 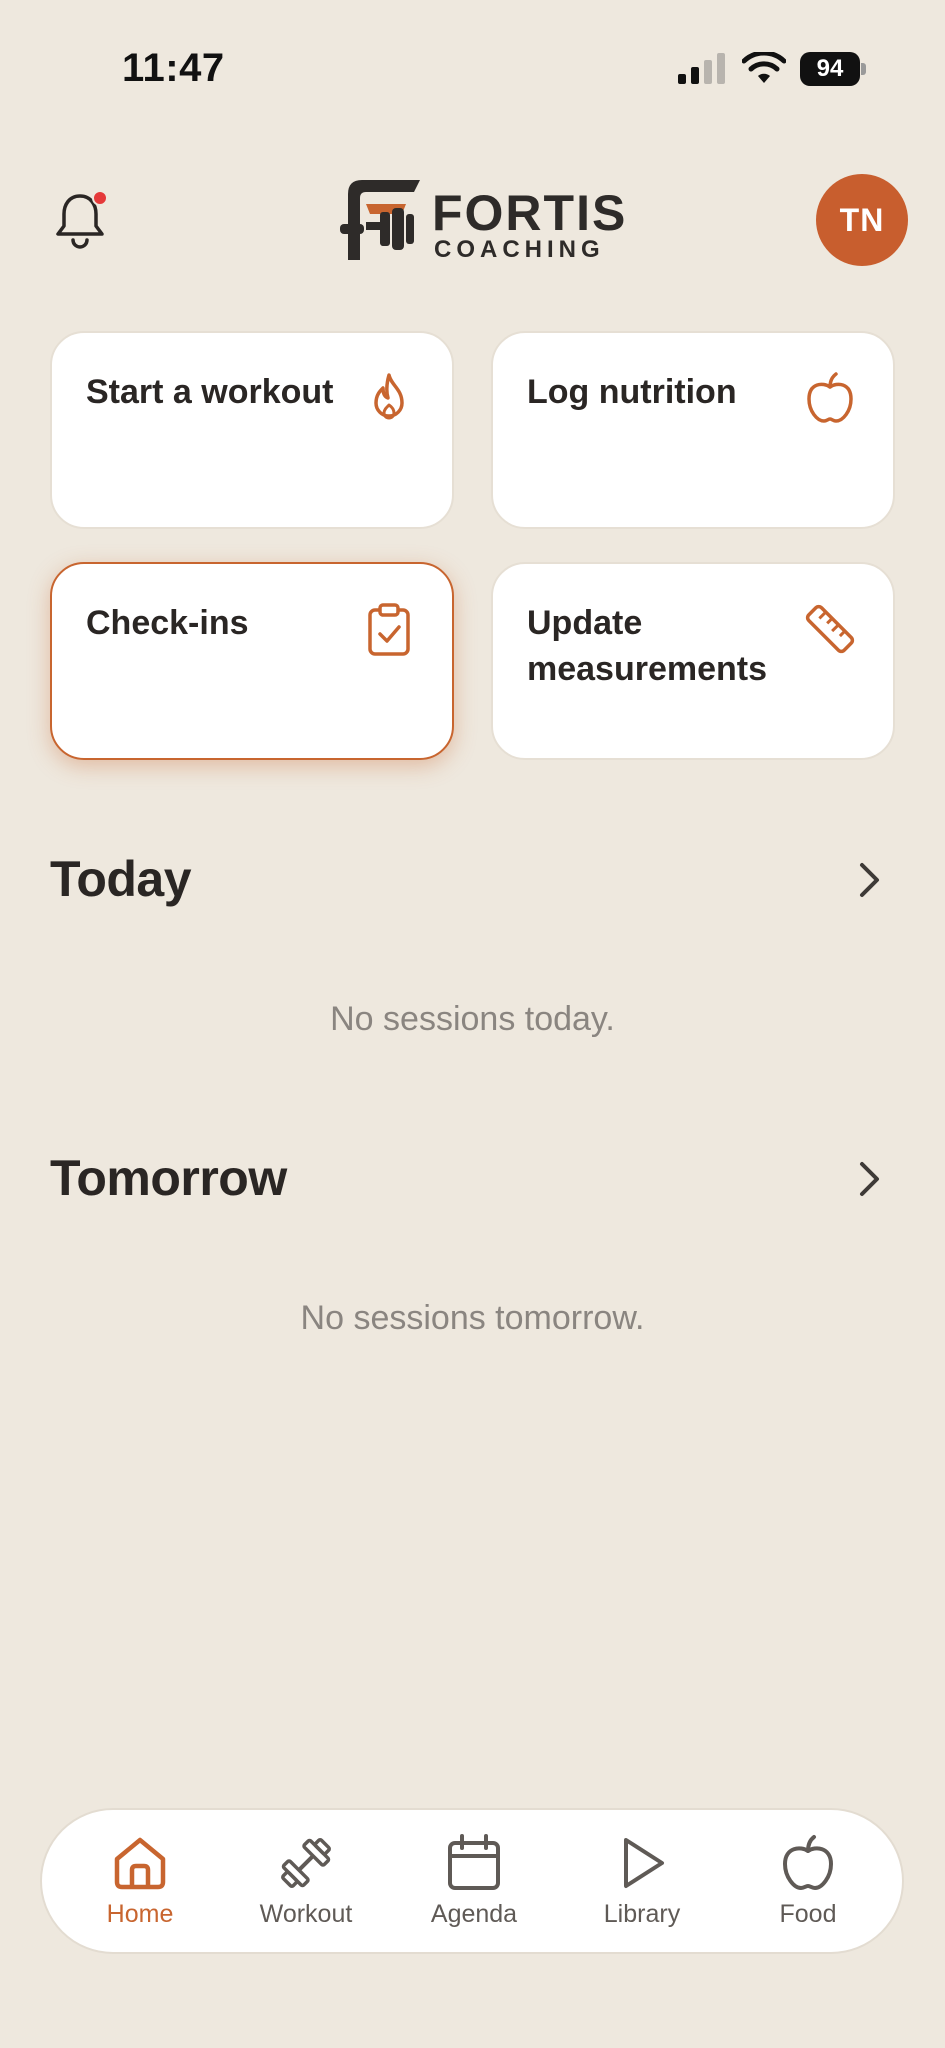 I want to click on calendar-icon, so click(x=474, y=1862).